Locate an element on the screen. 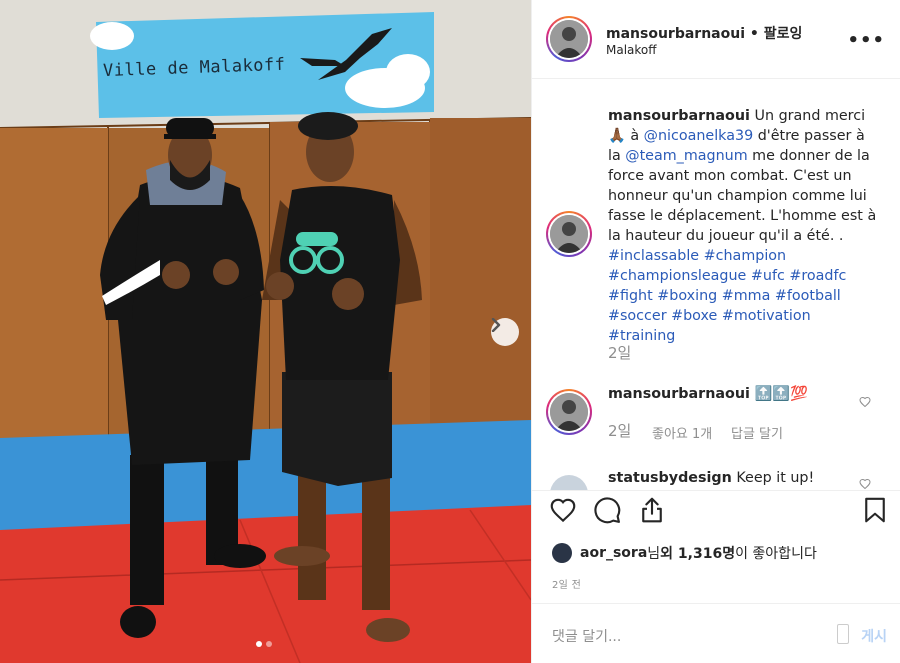  comment-item: mansourbarnaoui 🔝🔝💯 is located at coordinates (743, 394).